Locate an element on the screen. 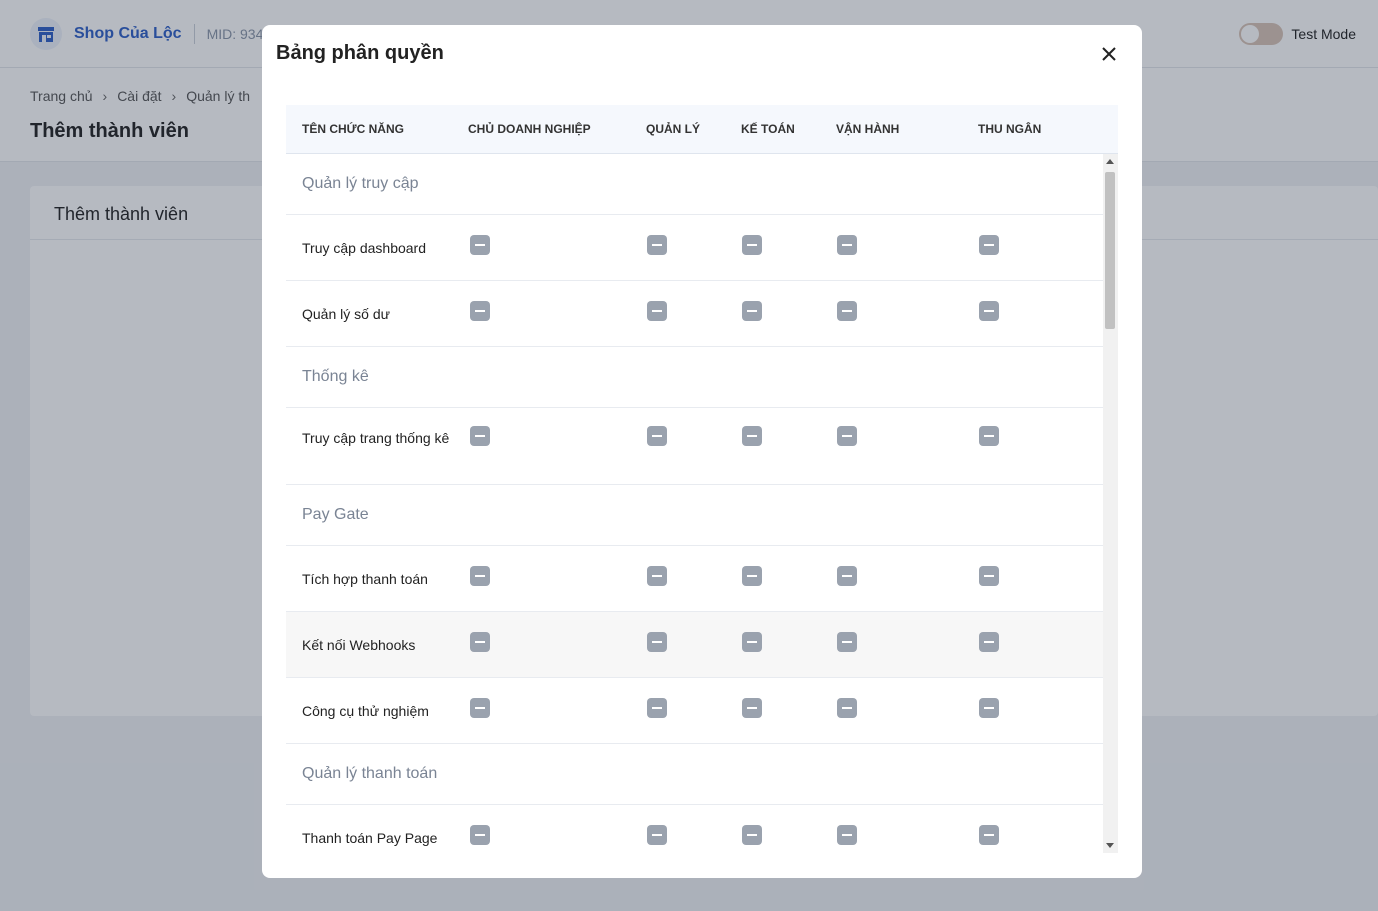 The width and height of the screenshot is (1378, 911). table-row: Thanh toán Pay Page is located at coordinates (694, 829).